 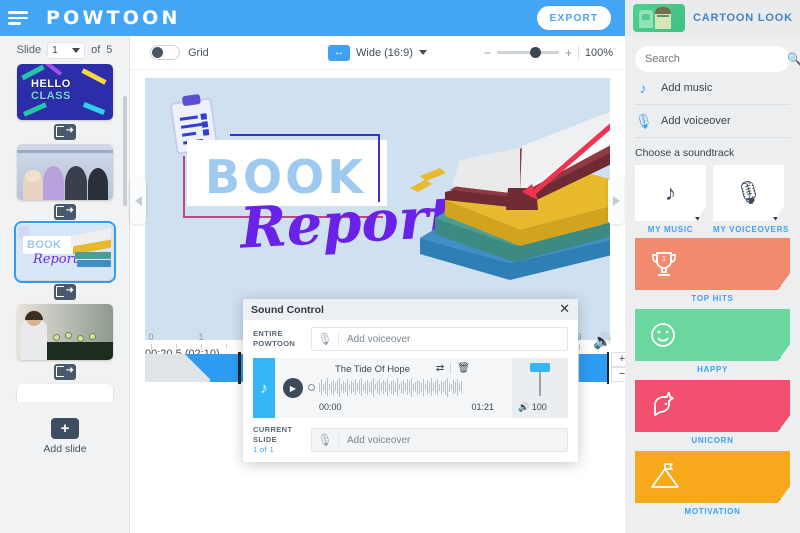 I want to click on search-input, so click(x=716, y=59).